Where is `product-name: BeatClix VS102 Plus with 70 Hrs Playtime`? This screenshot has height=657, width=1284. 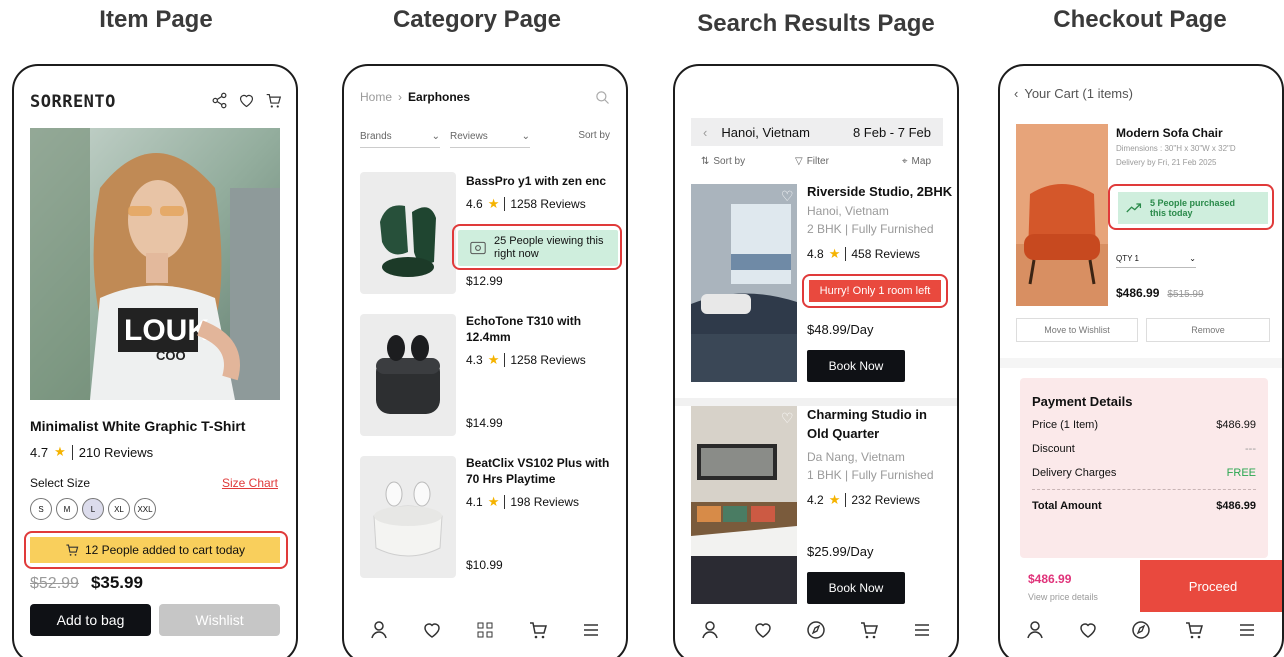 product-name: BeatClix VS102 Plus with 70 Hrs Playtime is located at coordinates (541, 471).